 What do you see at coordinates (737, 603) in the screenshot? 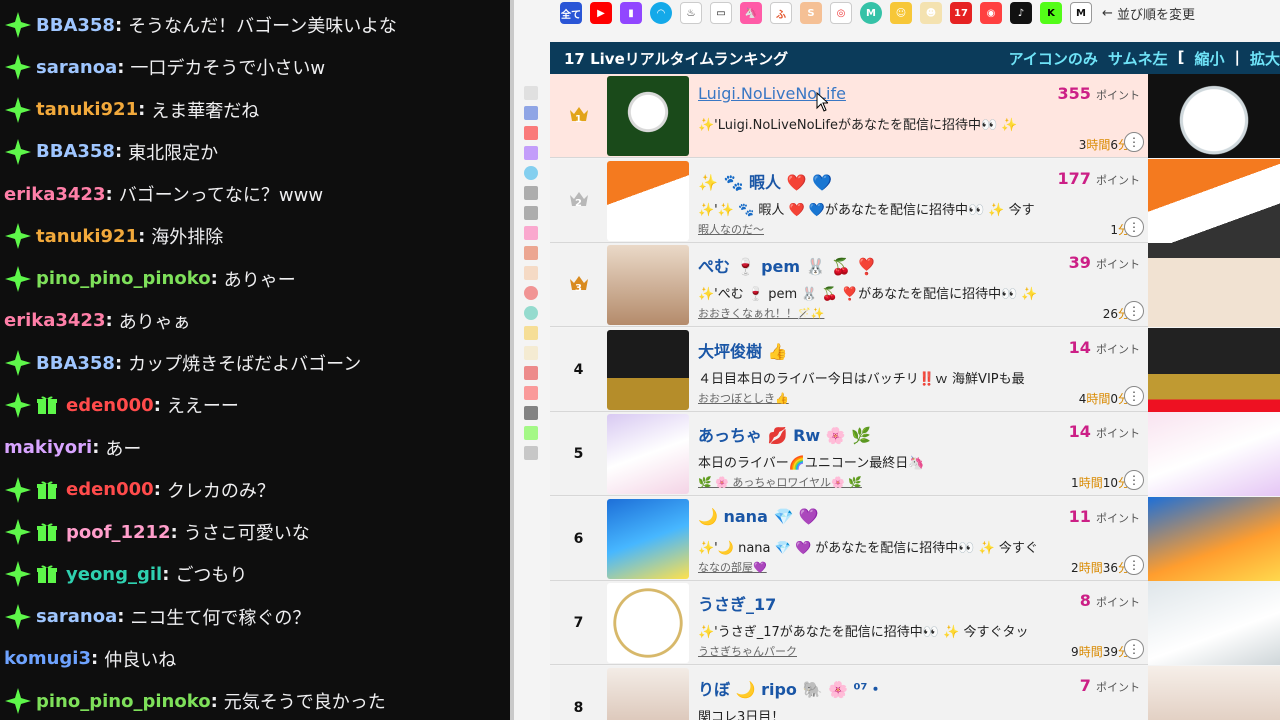
I see `streamer-name: うさぎ_17` at bounding box center [737, 603].